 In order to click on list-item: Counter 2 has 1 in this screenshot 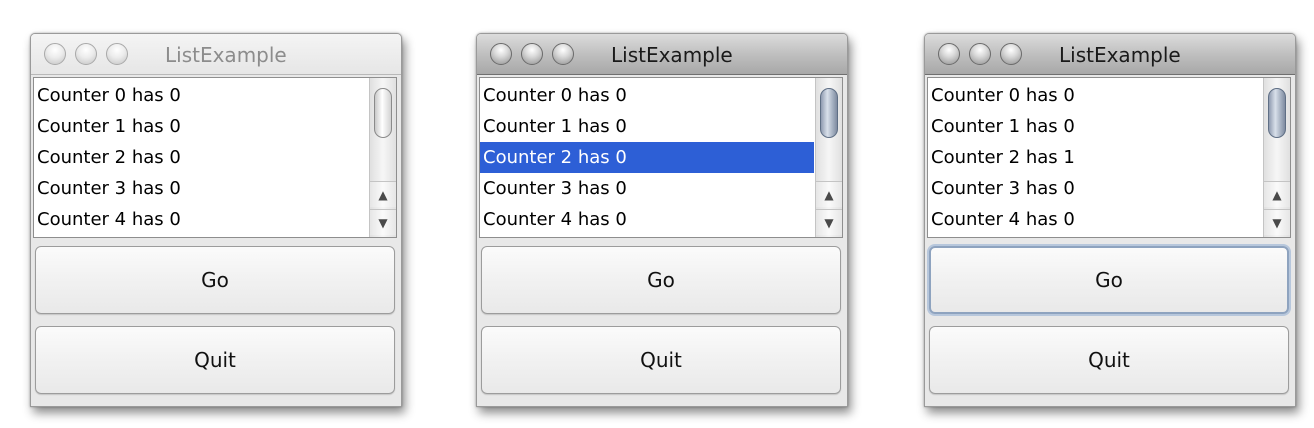, I will do `click(1095, 157)`.